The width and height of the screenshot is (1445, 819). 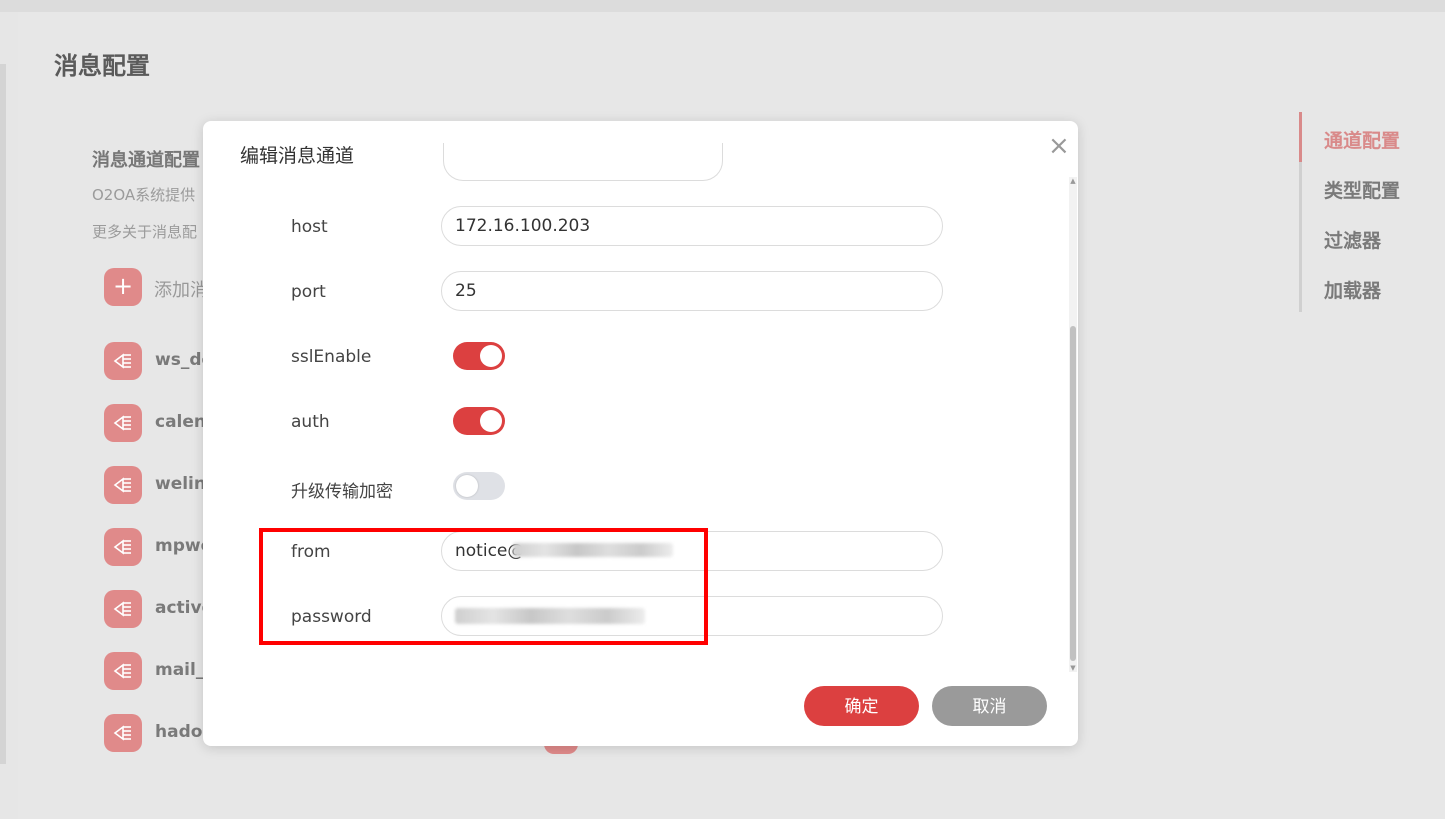 What do you see at coordinates (692, 291) in the screenshot?
I see `port-input` at bounding box center [692, 291].